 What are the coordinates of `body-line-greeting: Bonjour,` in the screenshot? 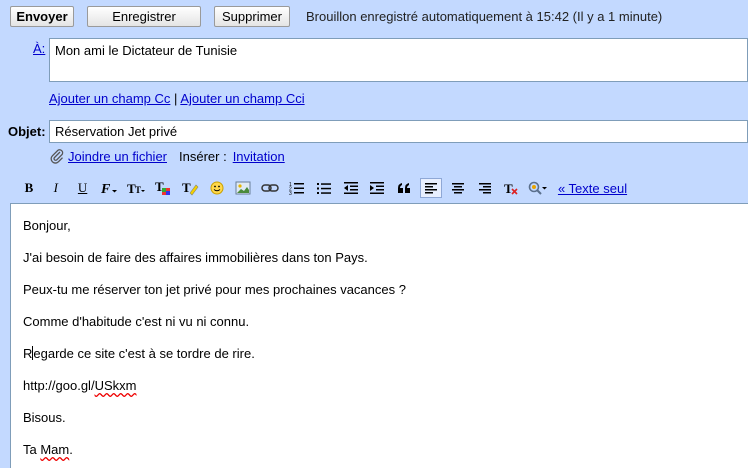 It's located at (47, 225).